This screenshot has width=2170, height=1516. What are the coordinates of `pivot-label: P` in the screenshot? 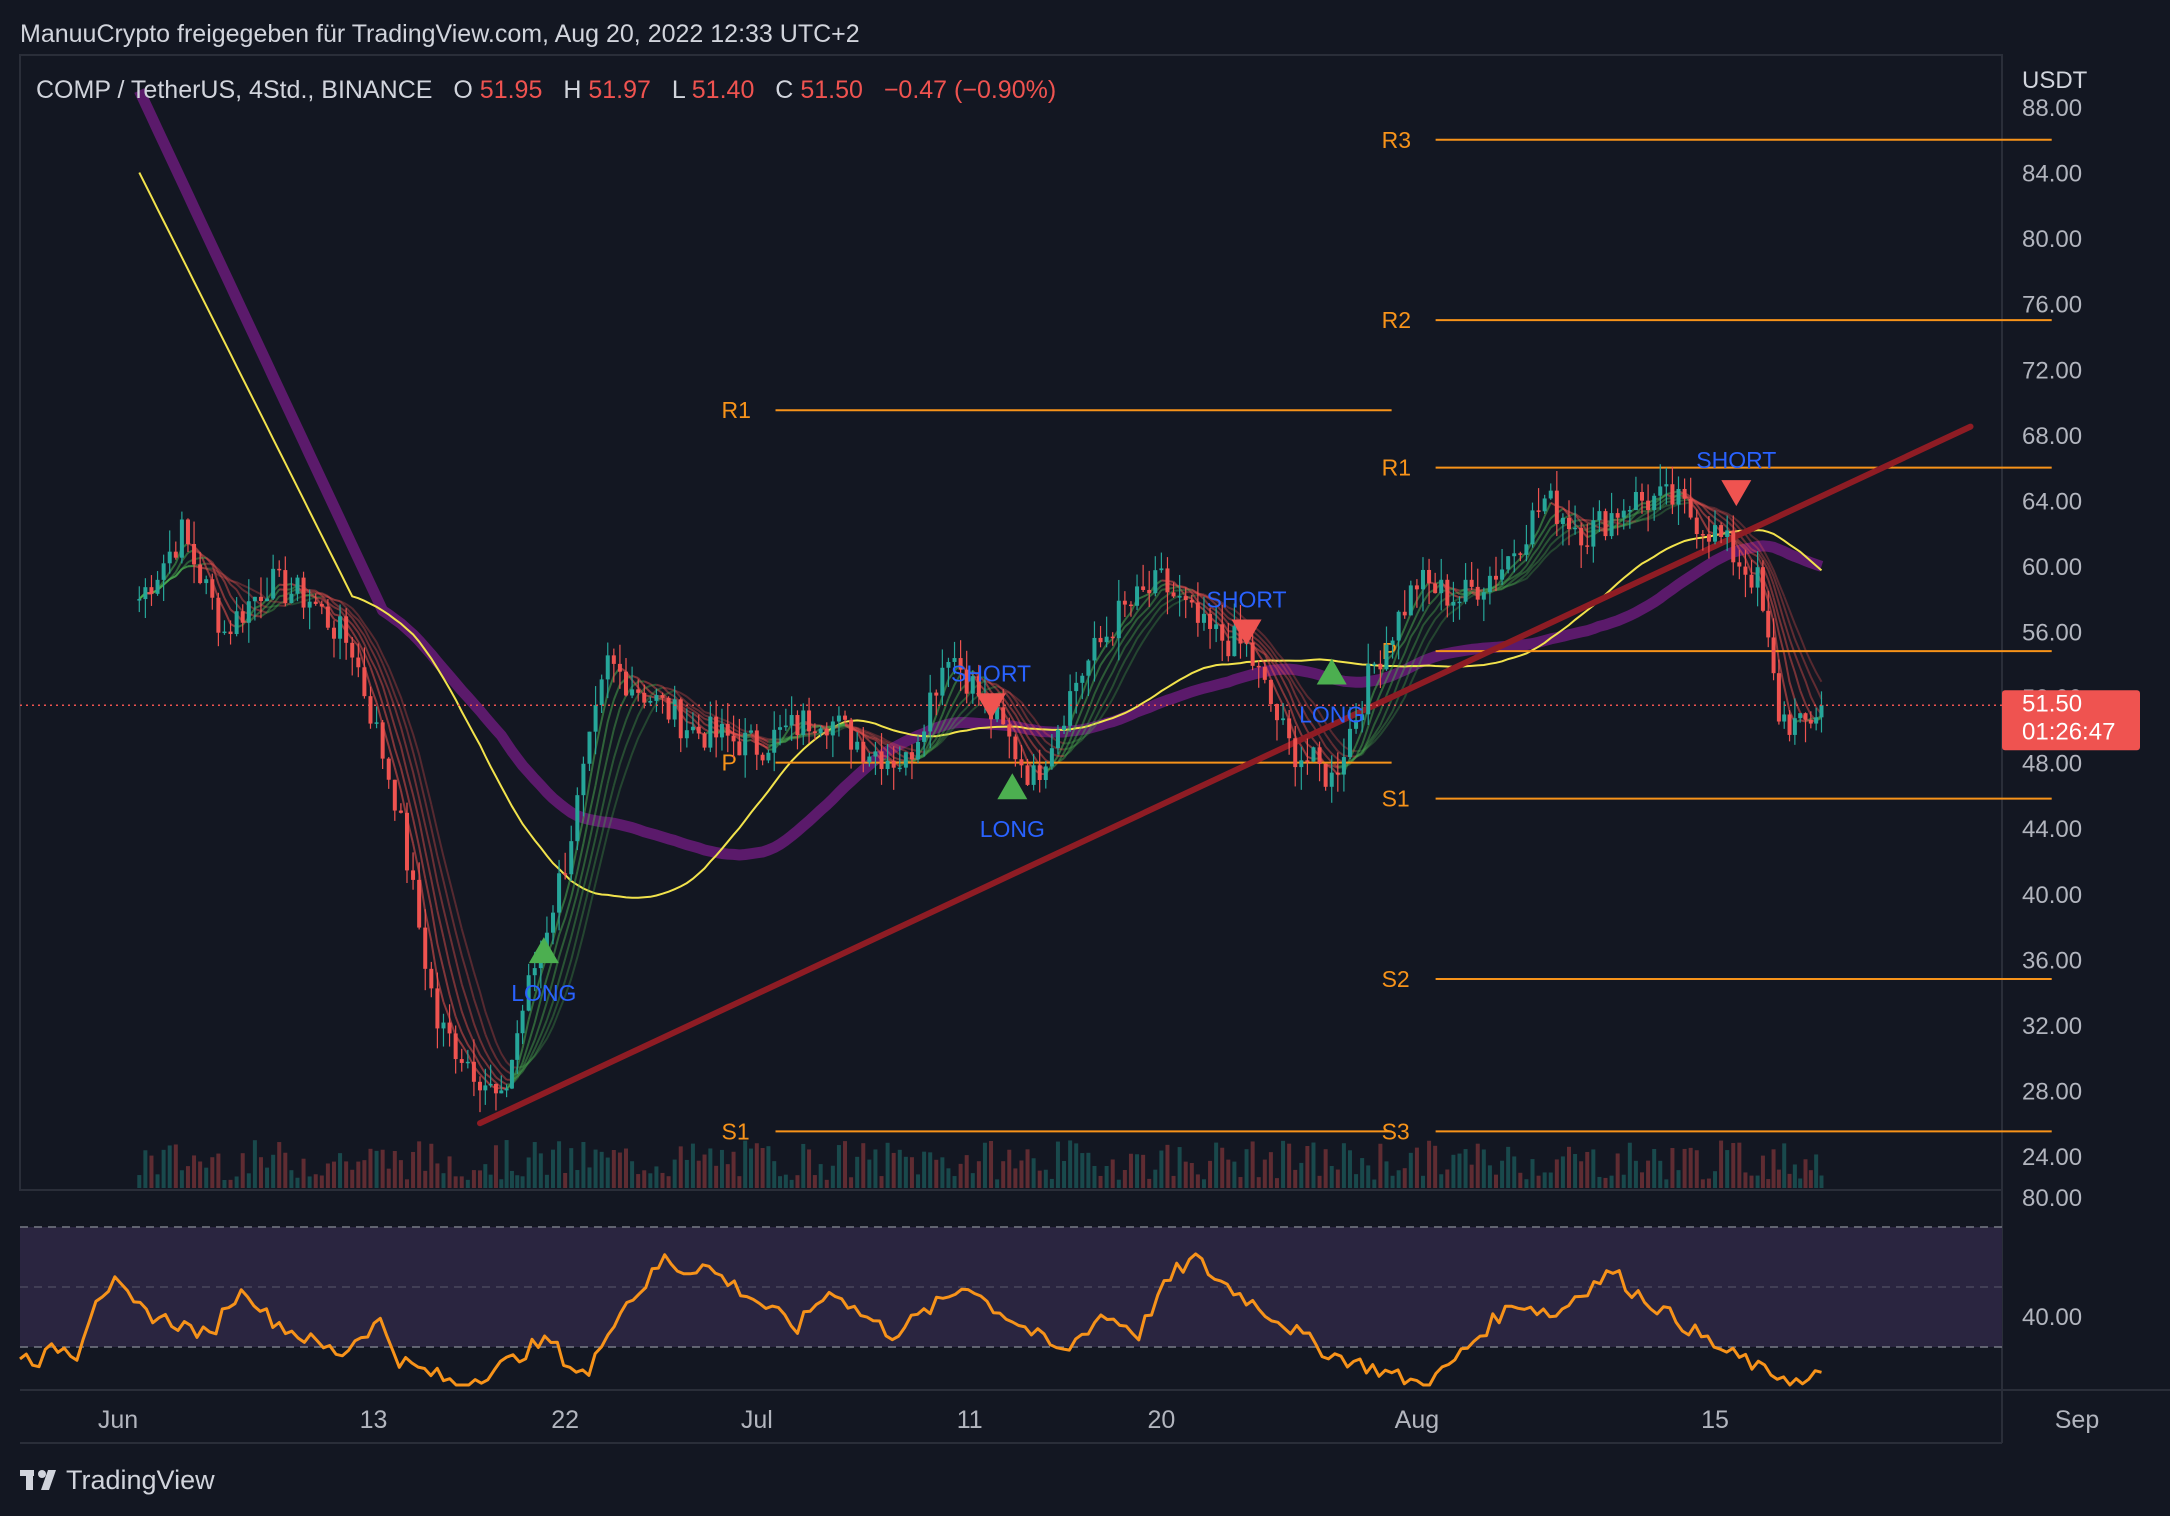 It's located at (1389, 651).